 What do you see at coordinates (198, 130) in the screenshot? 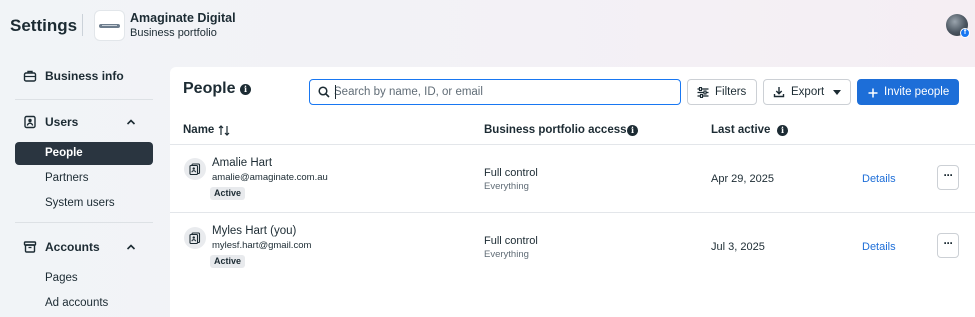
I see `column-header-name: Name` at bounding box center [198, 130].